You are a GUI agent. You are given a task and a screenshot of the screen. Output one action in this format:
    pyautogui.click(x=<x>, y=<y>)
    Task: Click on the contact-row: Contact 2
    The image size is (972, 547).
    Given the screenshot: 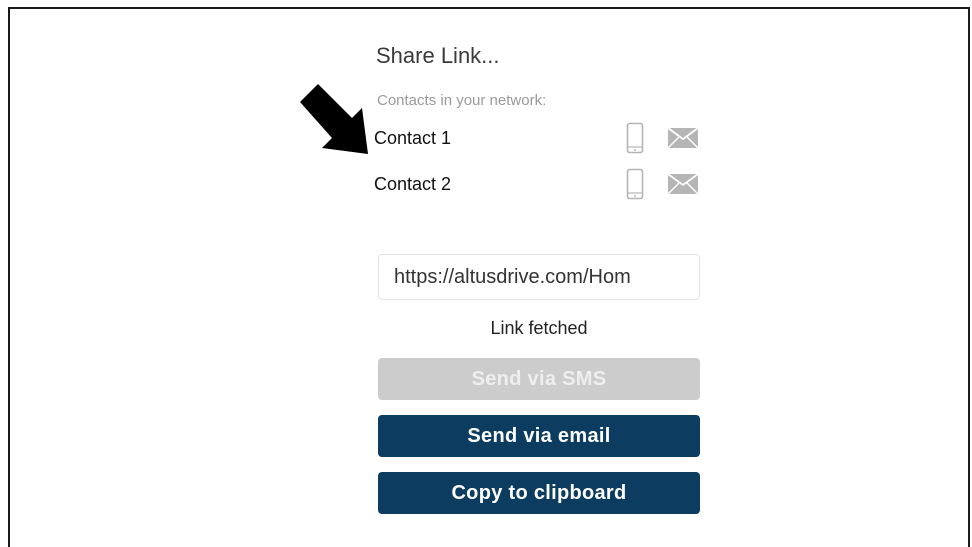 What is the action you would take?
    pyautogui.click(x=539, y=184)
    